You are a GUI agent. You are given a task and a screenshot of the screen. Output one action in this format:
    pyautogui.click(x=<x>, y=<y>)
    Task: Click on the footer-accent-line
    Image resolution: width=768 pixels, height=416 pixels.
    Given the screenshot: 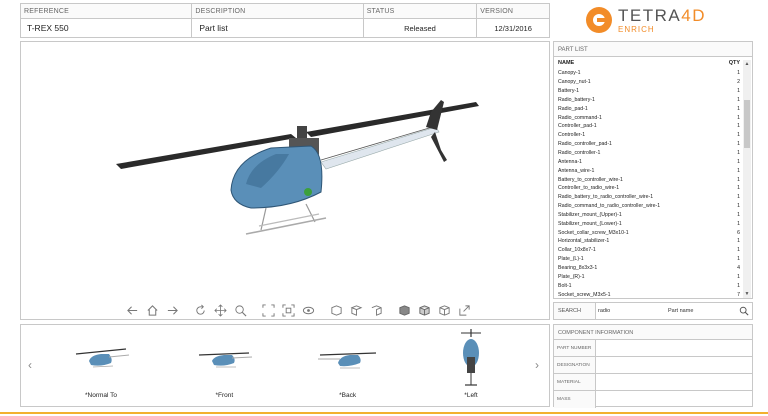 What is the action you would take?
    pyautogui.click(x=384, y=413)
    